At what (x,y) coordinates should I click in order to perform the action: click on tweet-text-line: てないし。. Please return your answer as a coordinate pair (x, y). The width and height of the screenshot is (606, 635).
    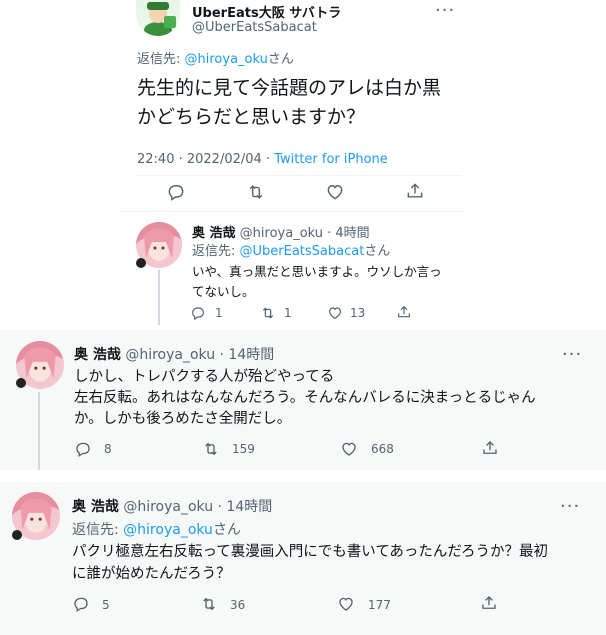
    Looking at the image, I should click on (223, 291).